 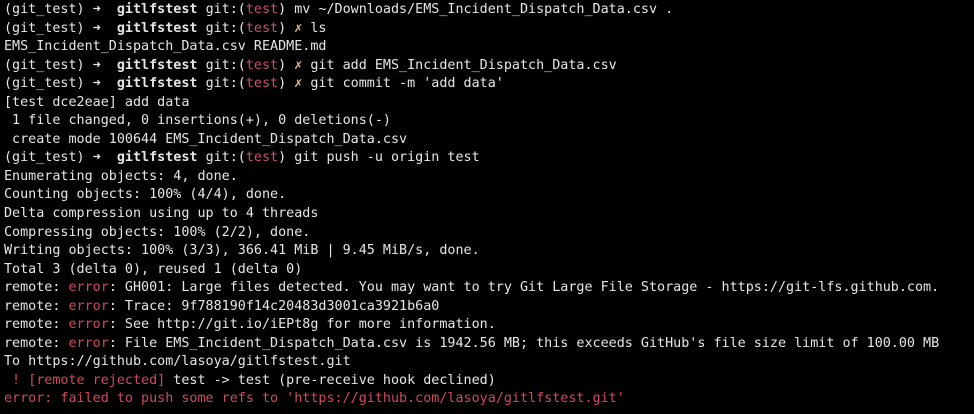 I want to click on output-line: Enumerating objects: 4, done., so click(x=489, y=177).